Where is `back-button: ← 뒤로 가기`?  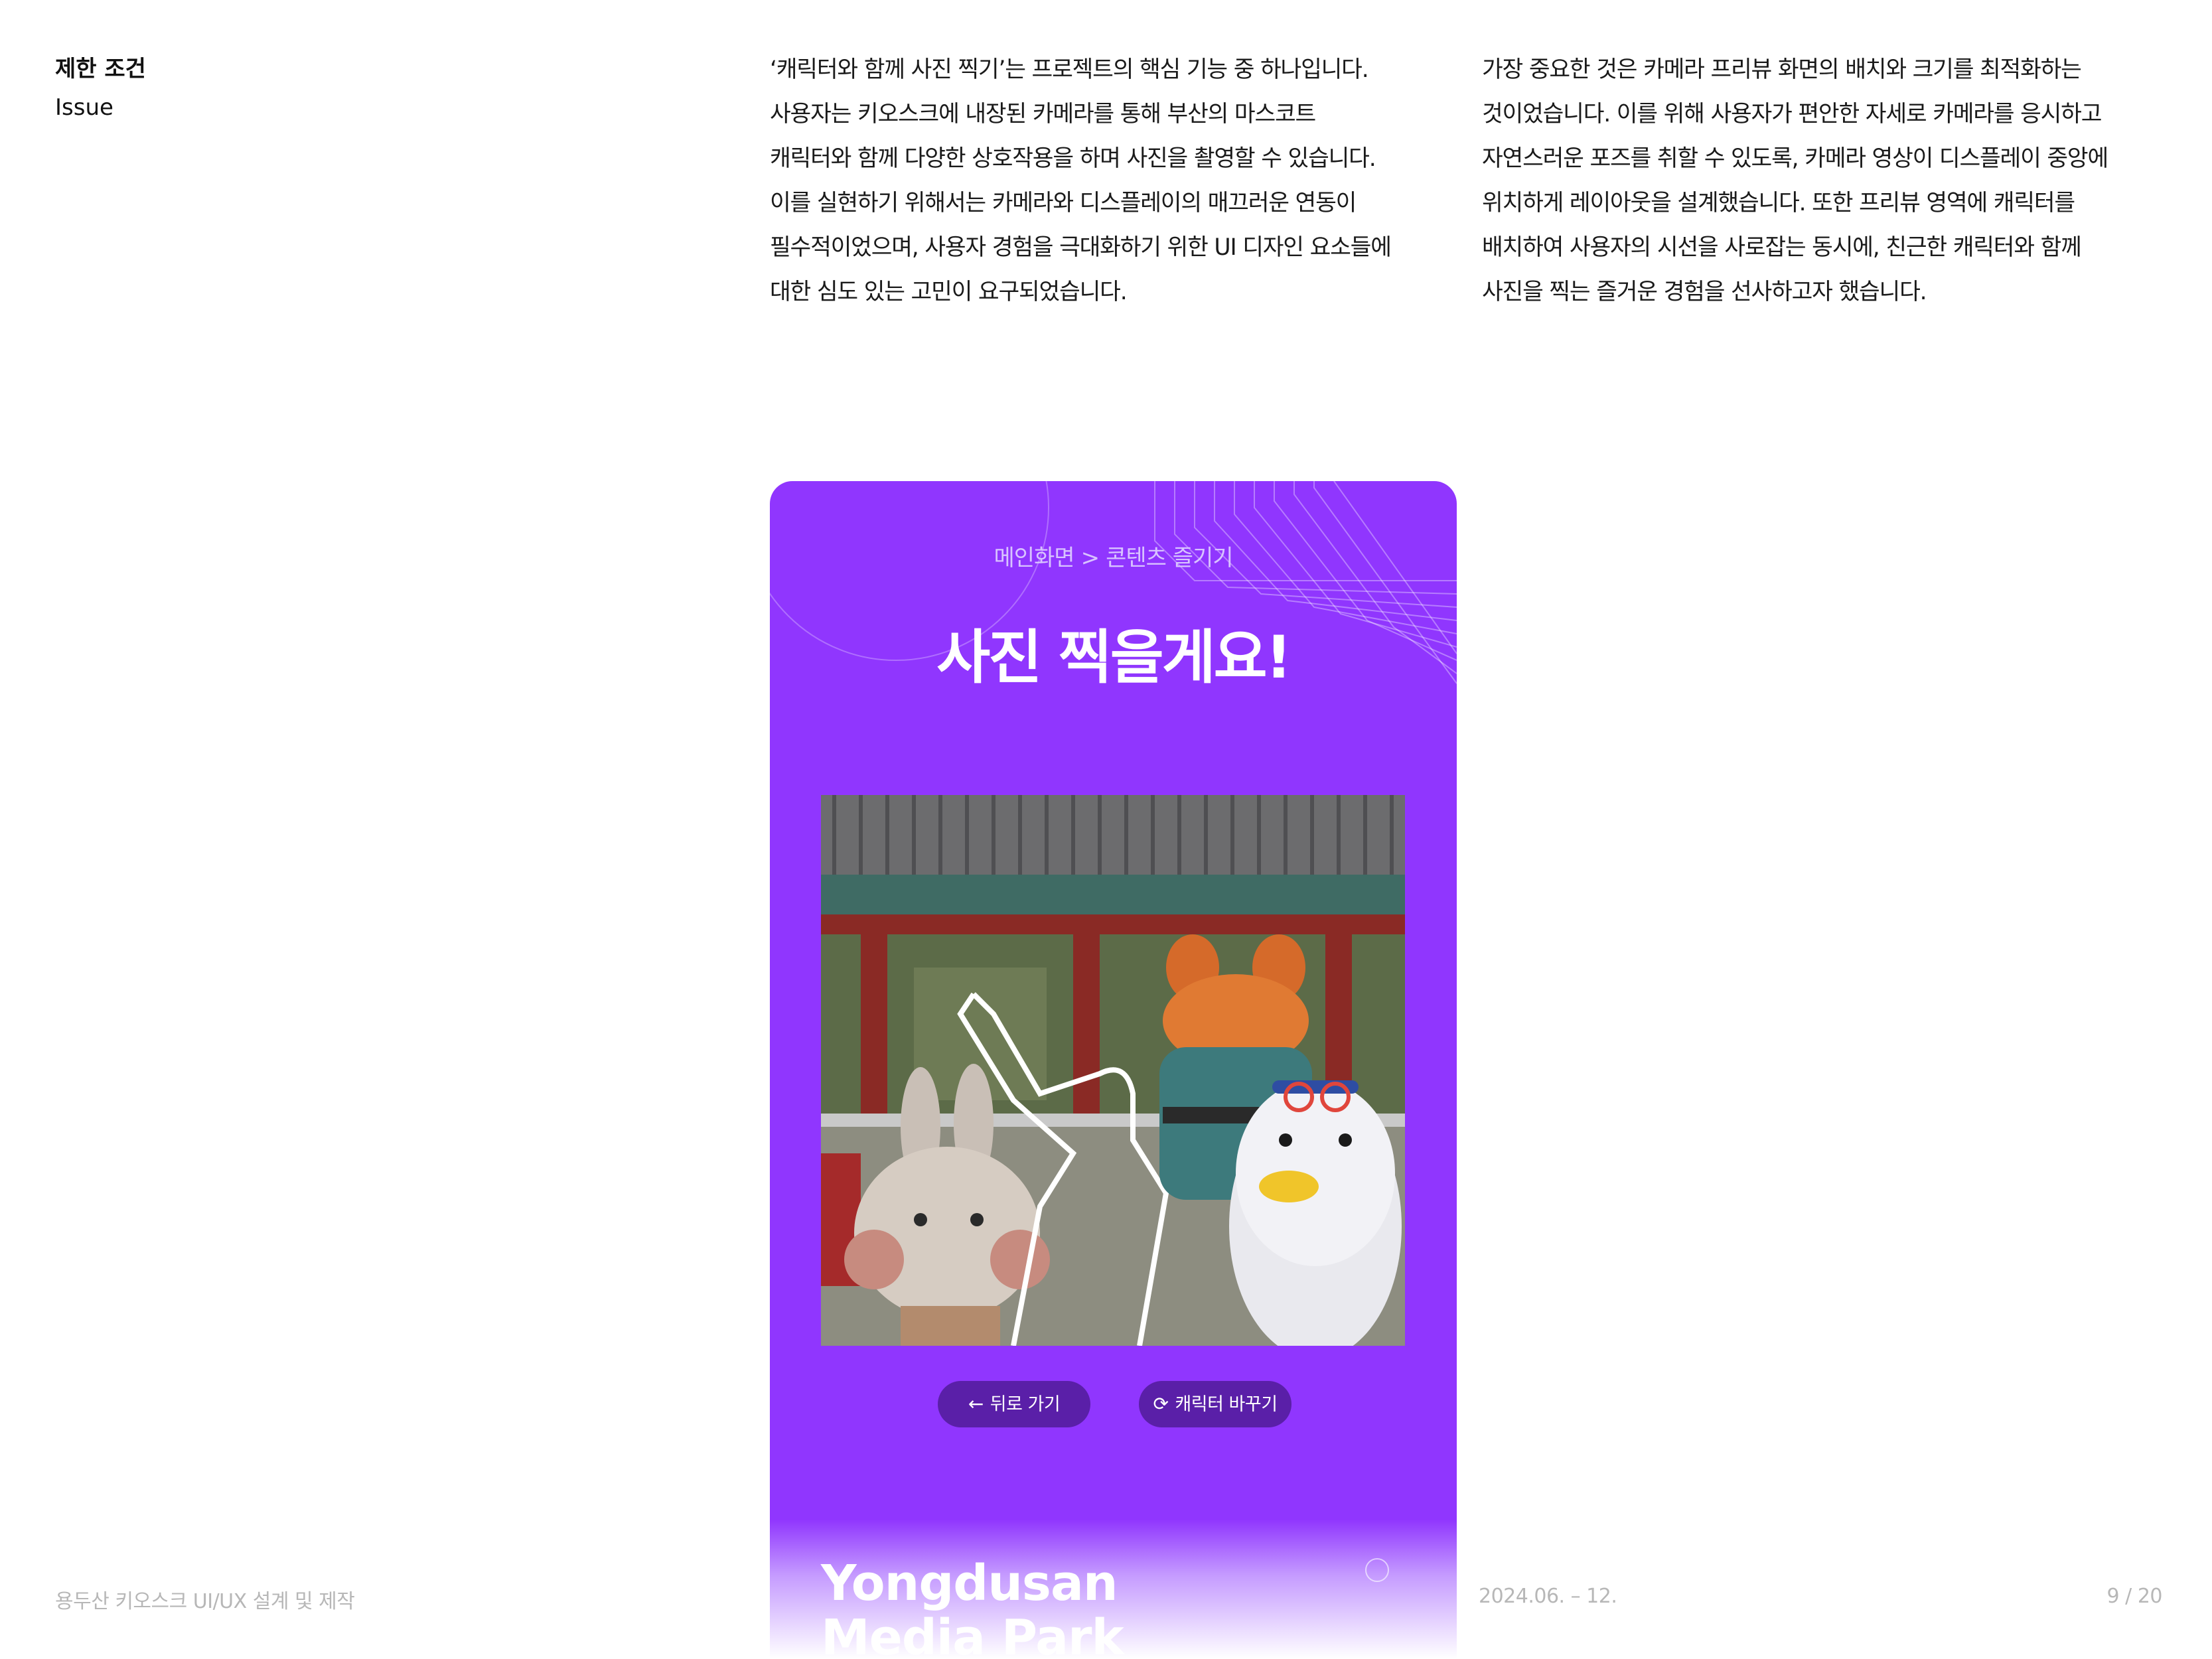 back-button: ← 뒤로 가기 is located at coordinates (1014, 1404).